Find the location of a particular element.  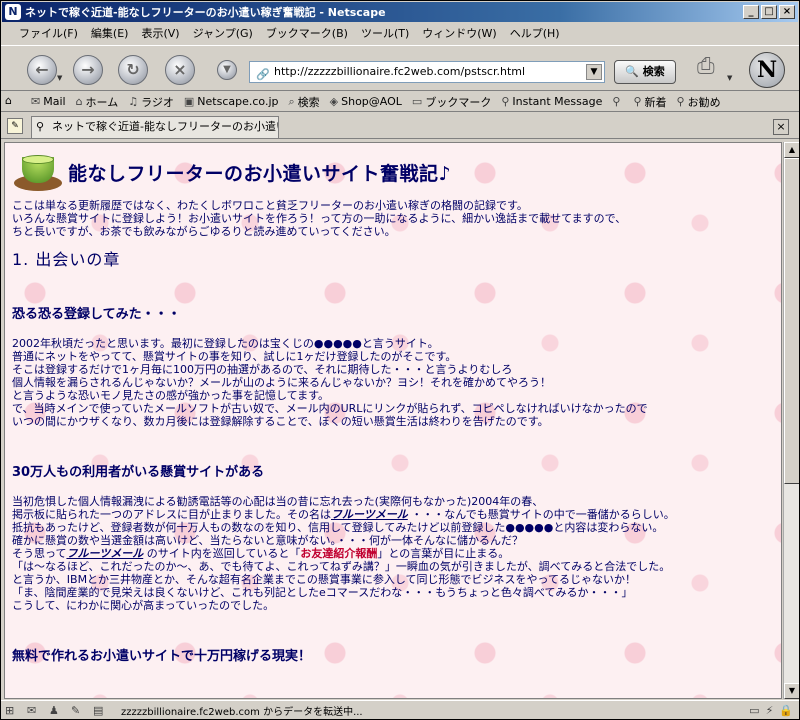

bookmark-netscape: ▣ Netscape.co.jp is located at coordinates (231, 101).